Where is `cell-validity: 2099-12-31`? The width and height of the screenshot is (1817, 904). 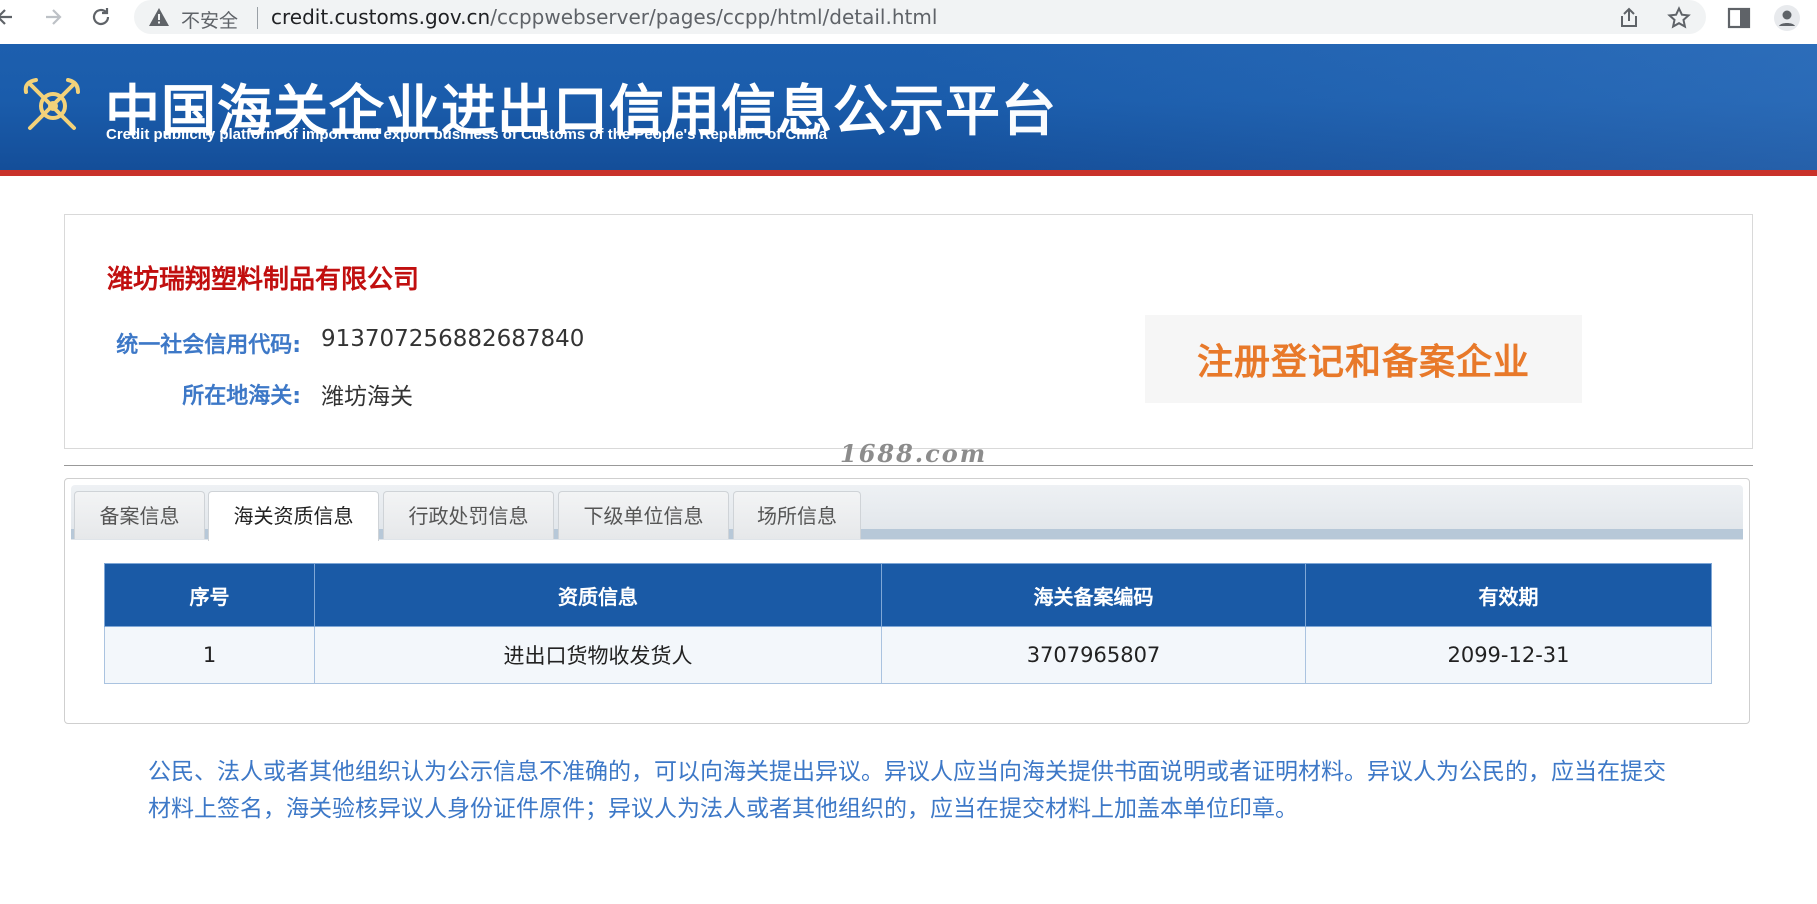 cell-validity: 2099-12-31 is located at coordinates (1508, 655).